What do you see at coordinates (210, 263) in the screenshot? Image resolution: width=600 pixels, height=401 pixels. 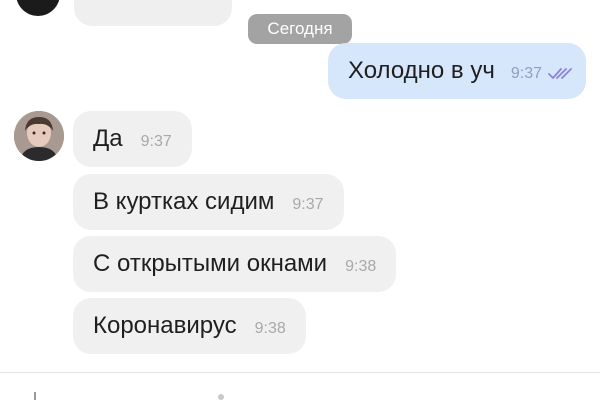 I see `message-text: С открытыми окнами` at bounding box center [210, 263].